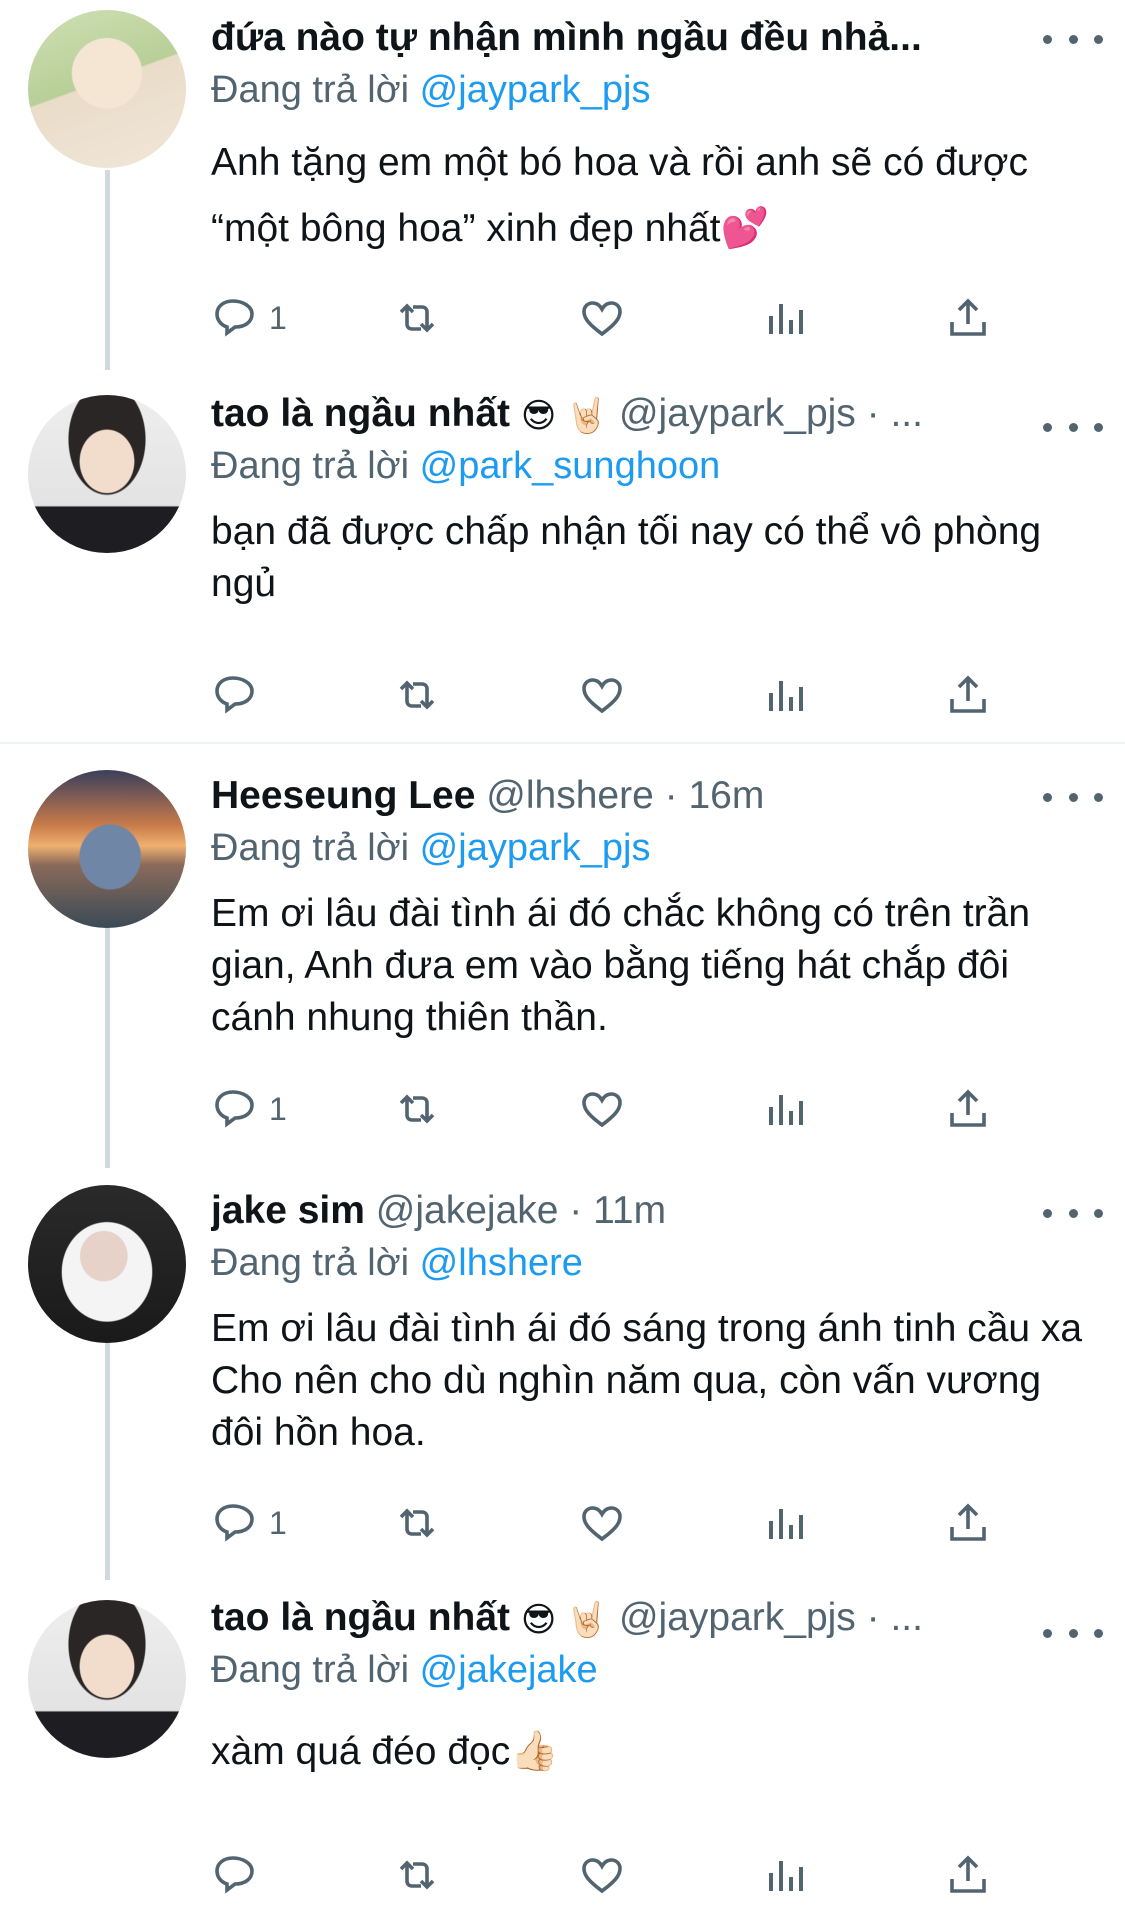  What do you see at coordinates (288, 1210) in the screenshot?
I see `display-name: jake sim` at bounding box center [288, 1210].